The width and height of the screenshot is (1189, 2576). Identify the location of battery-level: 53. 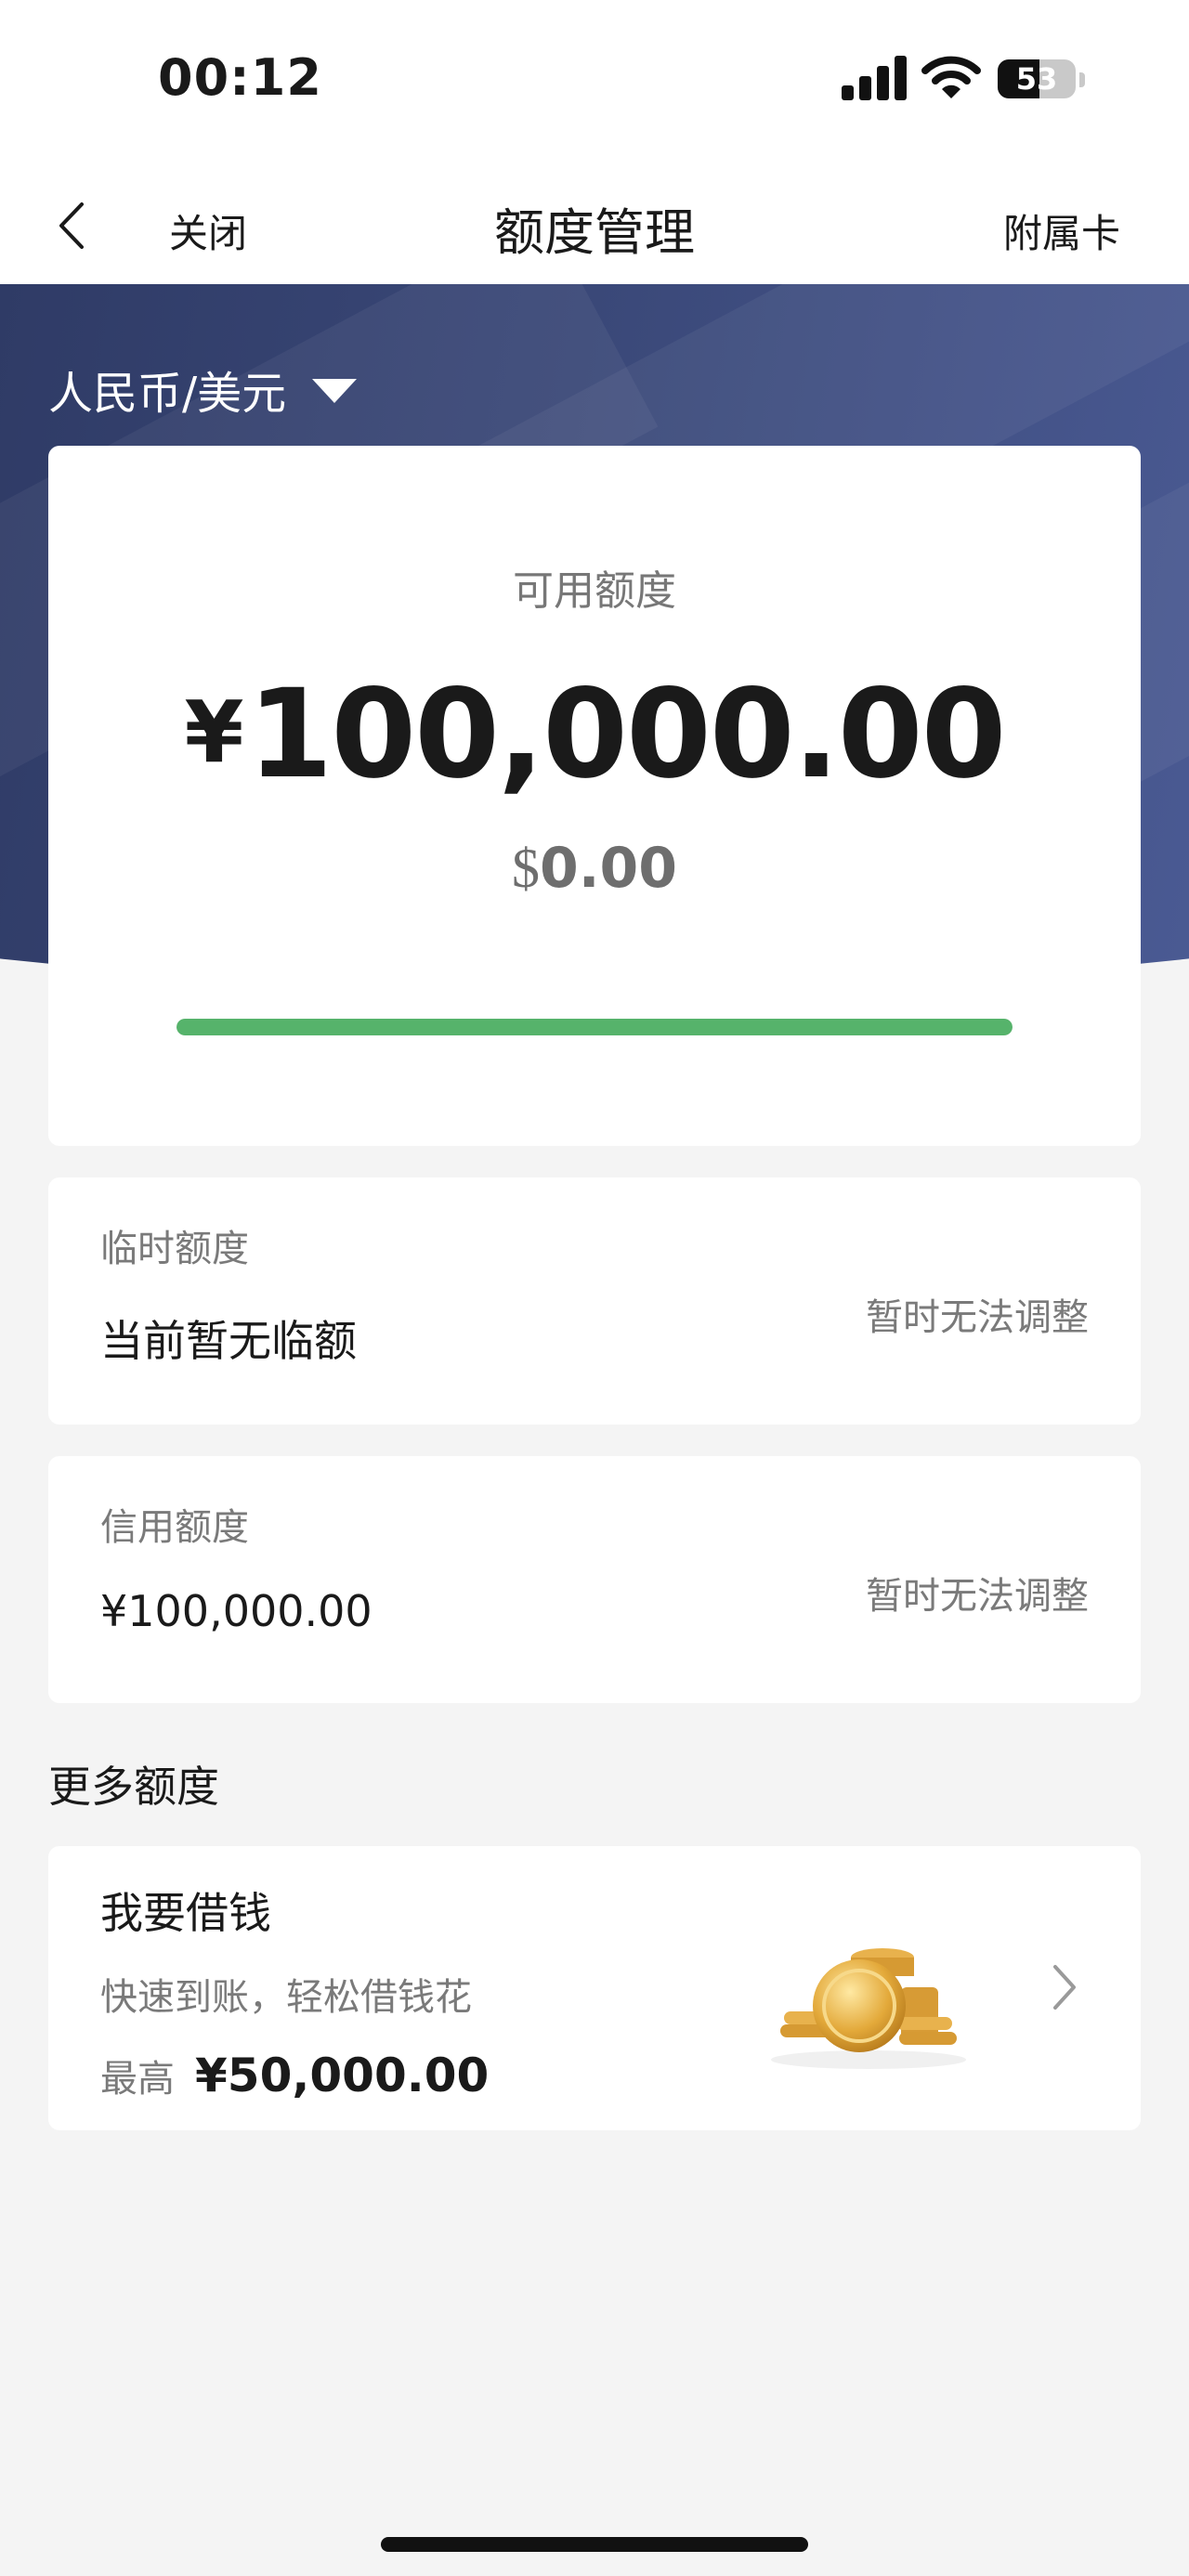
(1036, 79).